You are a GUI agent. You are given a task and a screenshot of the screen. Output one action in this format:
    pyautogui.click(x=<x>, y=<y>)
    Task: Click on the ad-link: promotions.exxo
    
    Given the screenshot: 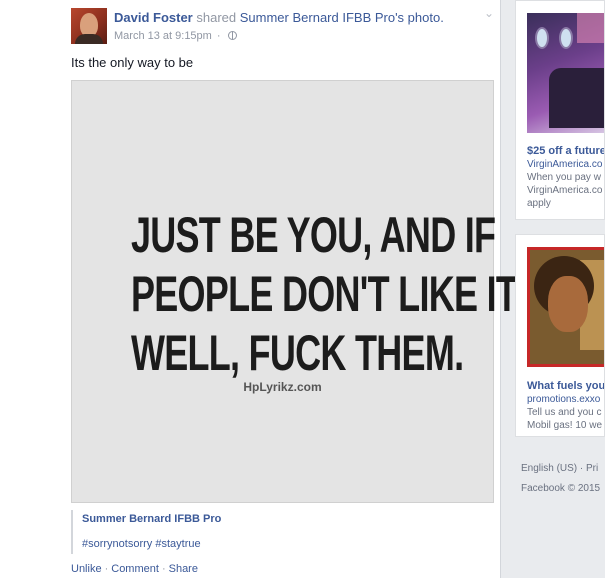 What is the action you would take?
    pyautogui.click(x=565, y=399)
    